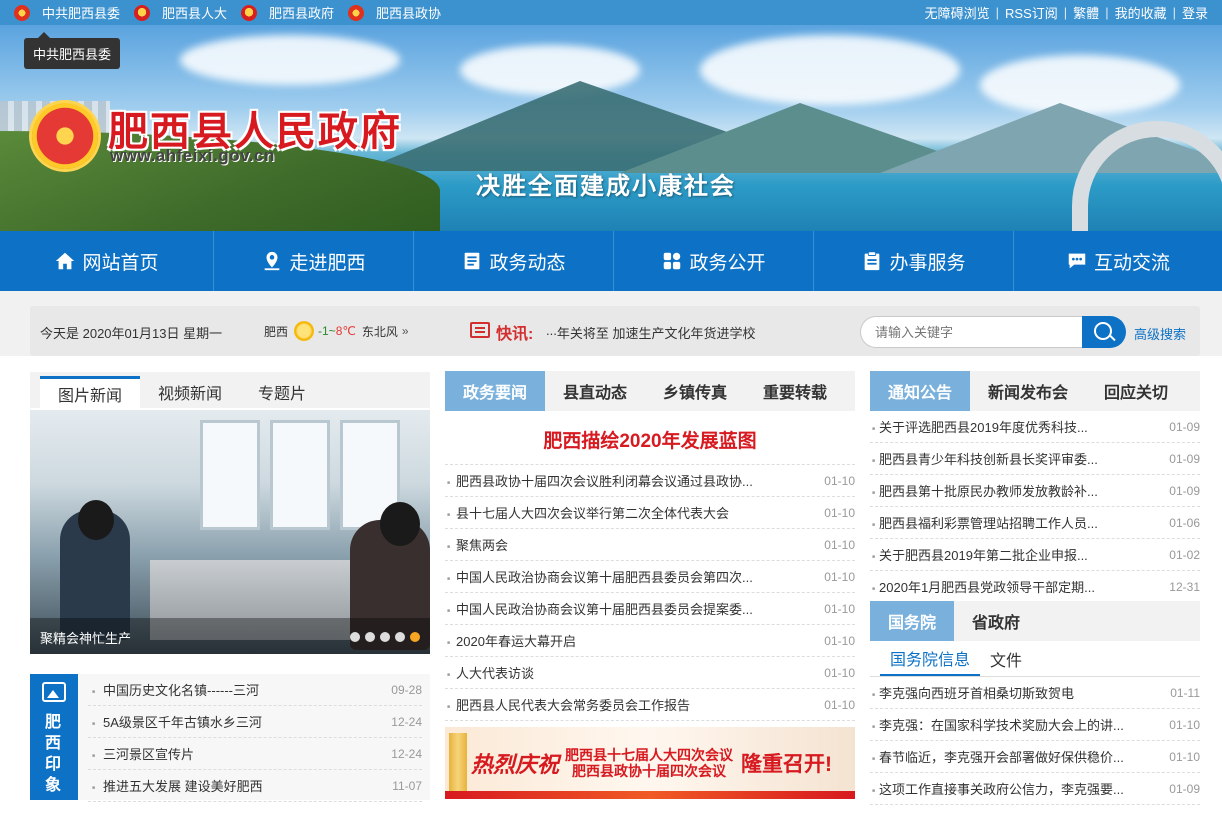 This screenshot has width=1222, height=829. What do you see at coordinates (709, 332) in the screenshot?
I see `ticker-item: 文化年货进学校` at bounding box center [709, 332].